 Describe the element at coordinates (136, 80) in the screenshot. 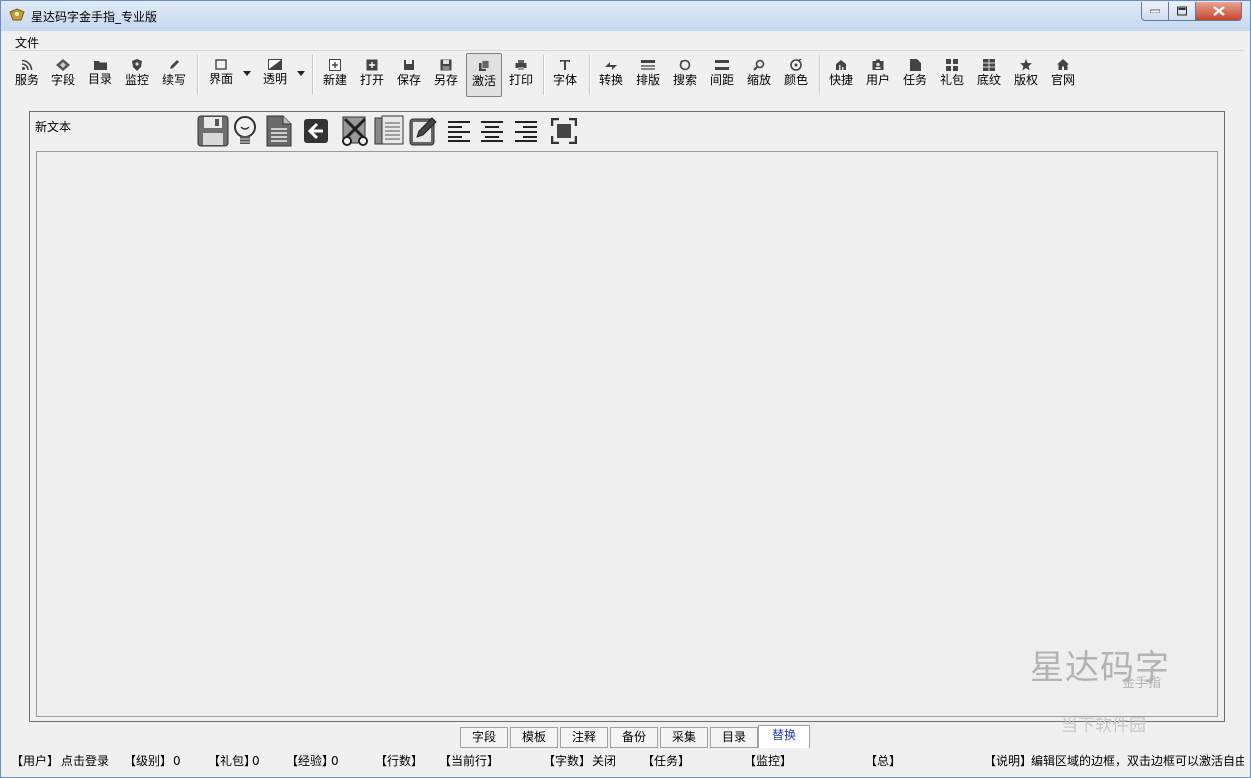

I see `monitor-label: 监控` at that location.